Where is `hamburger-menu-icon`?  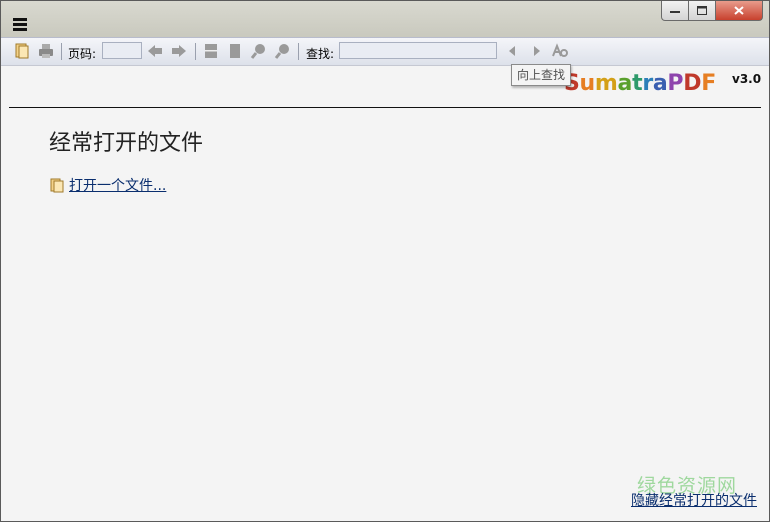 hamburger-menu-icon is located at coordinates (20, 24).